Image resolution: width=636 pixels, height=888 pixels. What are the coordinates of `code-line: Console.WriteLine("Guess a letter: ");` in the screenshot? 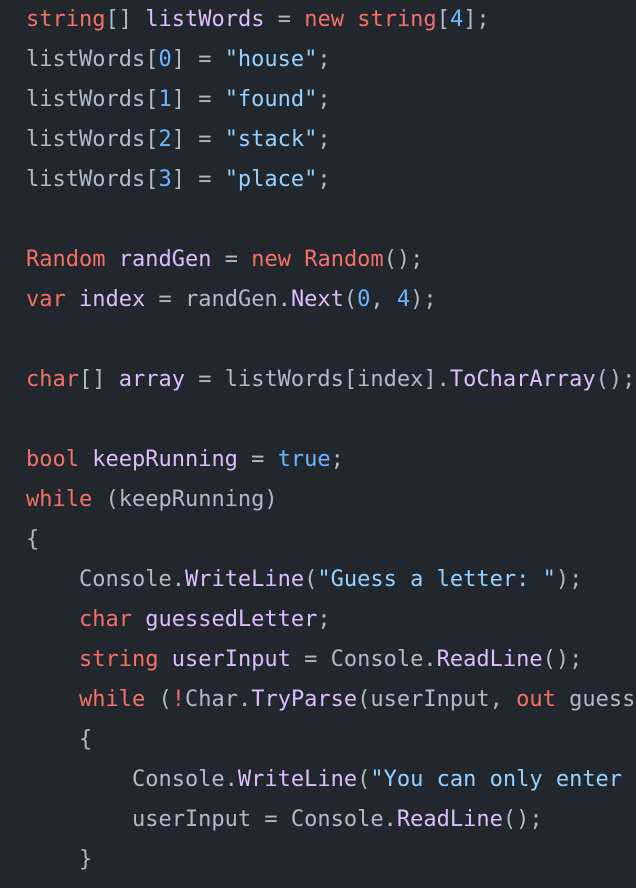 It's located at (331, 580).